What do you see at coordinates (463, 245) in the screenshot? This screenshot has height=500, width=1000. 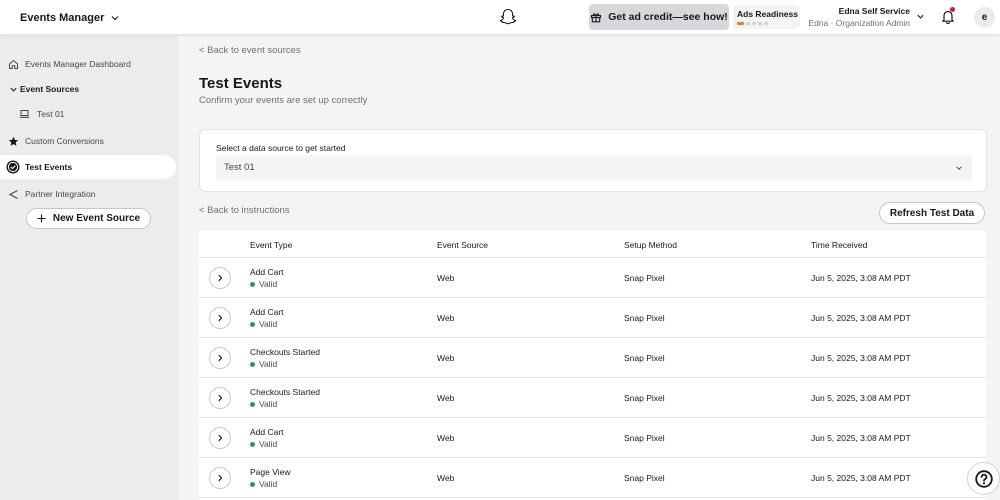 I see `column-header: Event Source` at bounding box center [463, 245].